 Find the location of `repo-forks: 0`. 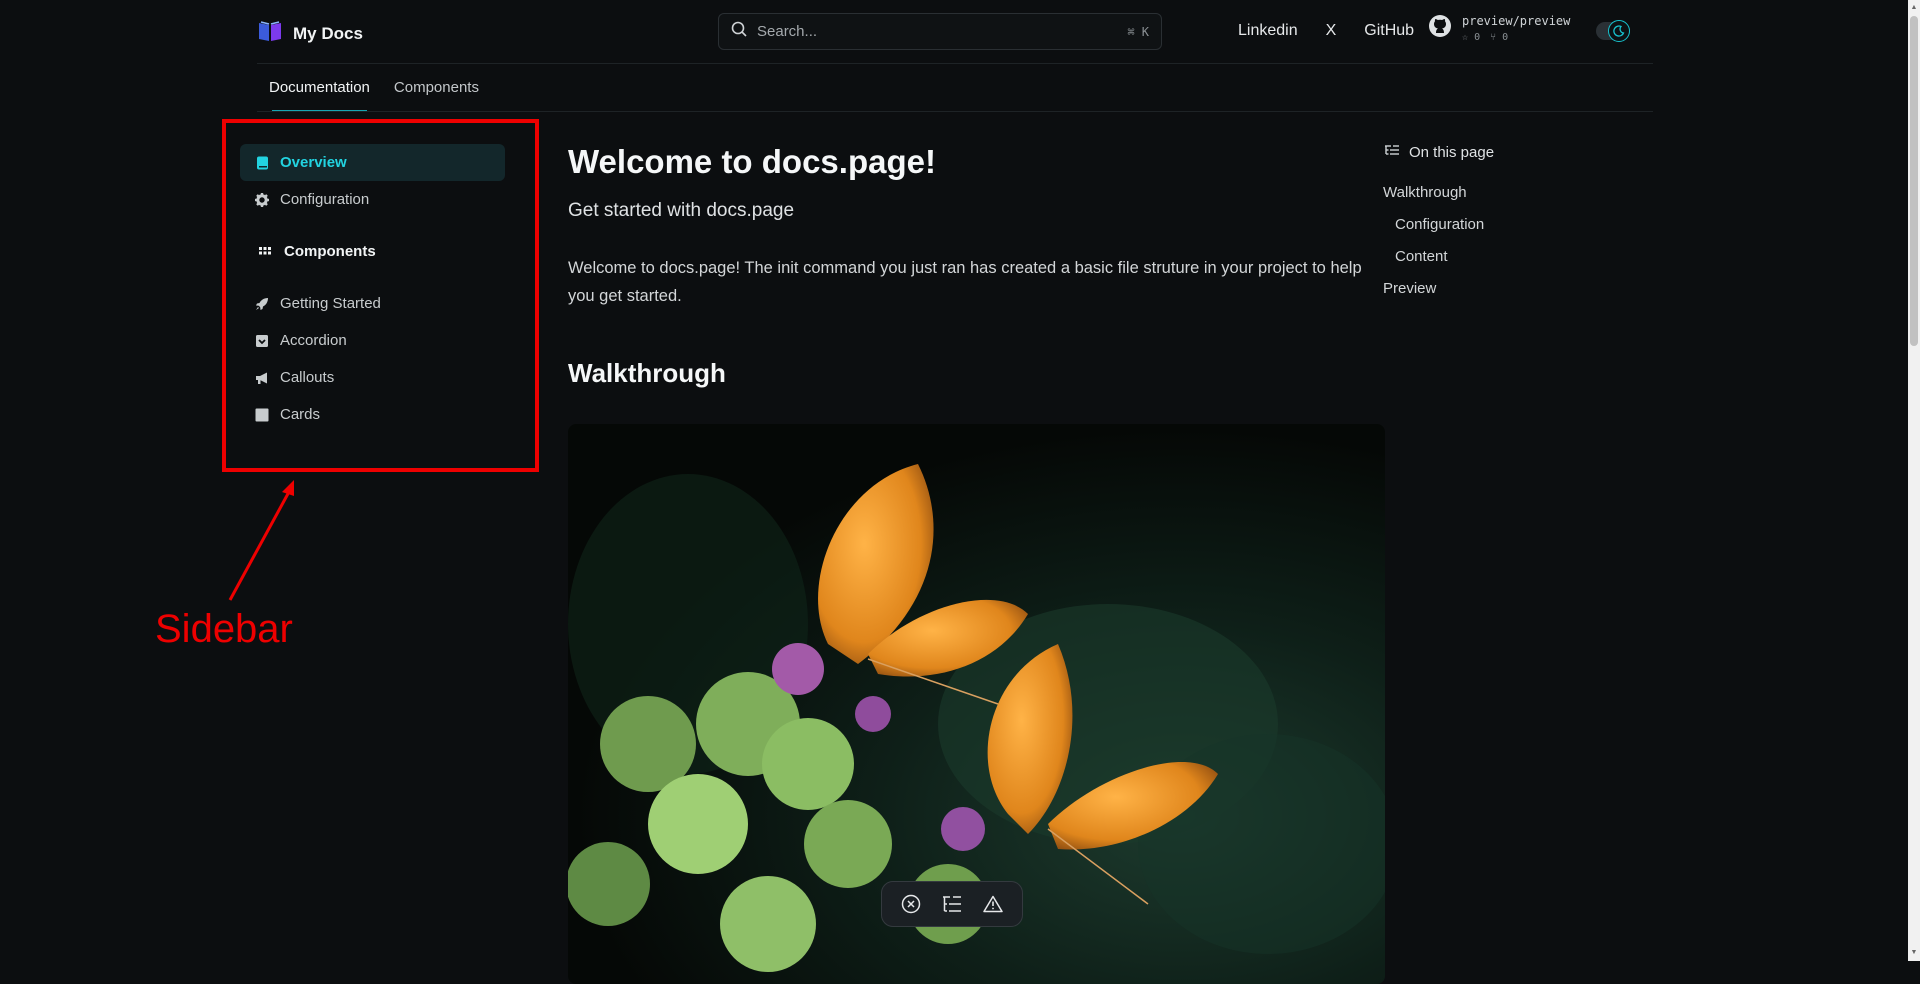

repo-forks: 0 is located at coordinates (1505, 37).